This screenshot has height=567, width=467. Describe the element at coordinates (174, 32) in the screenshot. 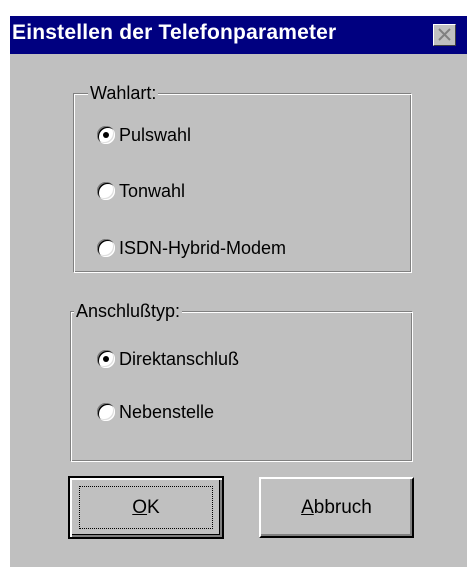

I see `window-title: Einstellen der Telefonparameter` at that location.